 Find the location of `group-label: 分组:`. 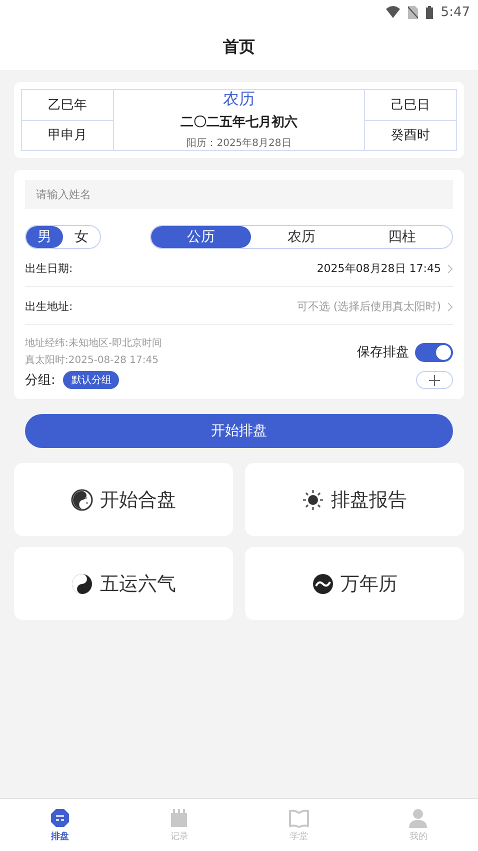

group-label: 分组: is located at coordinates (40, 380).